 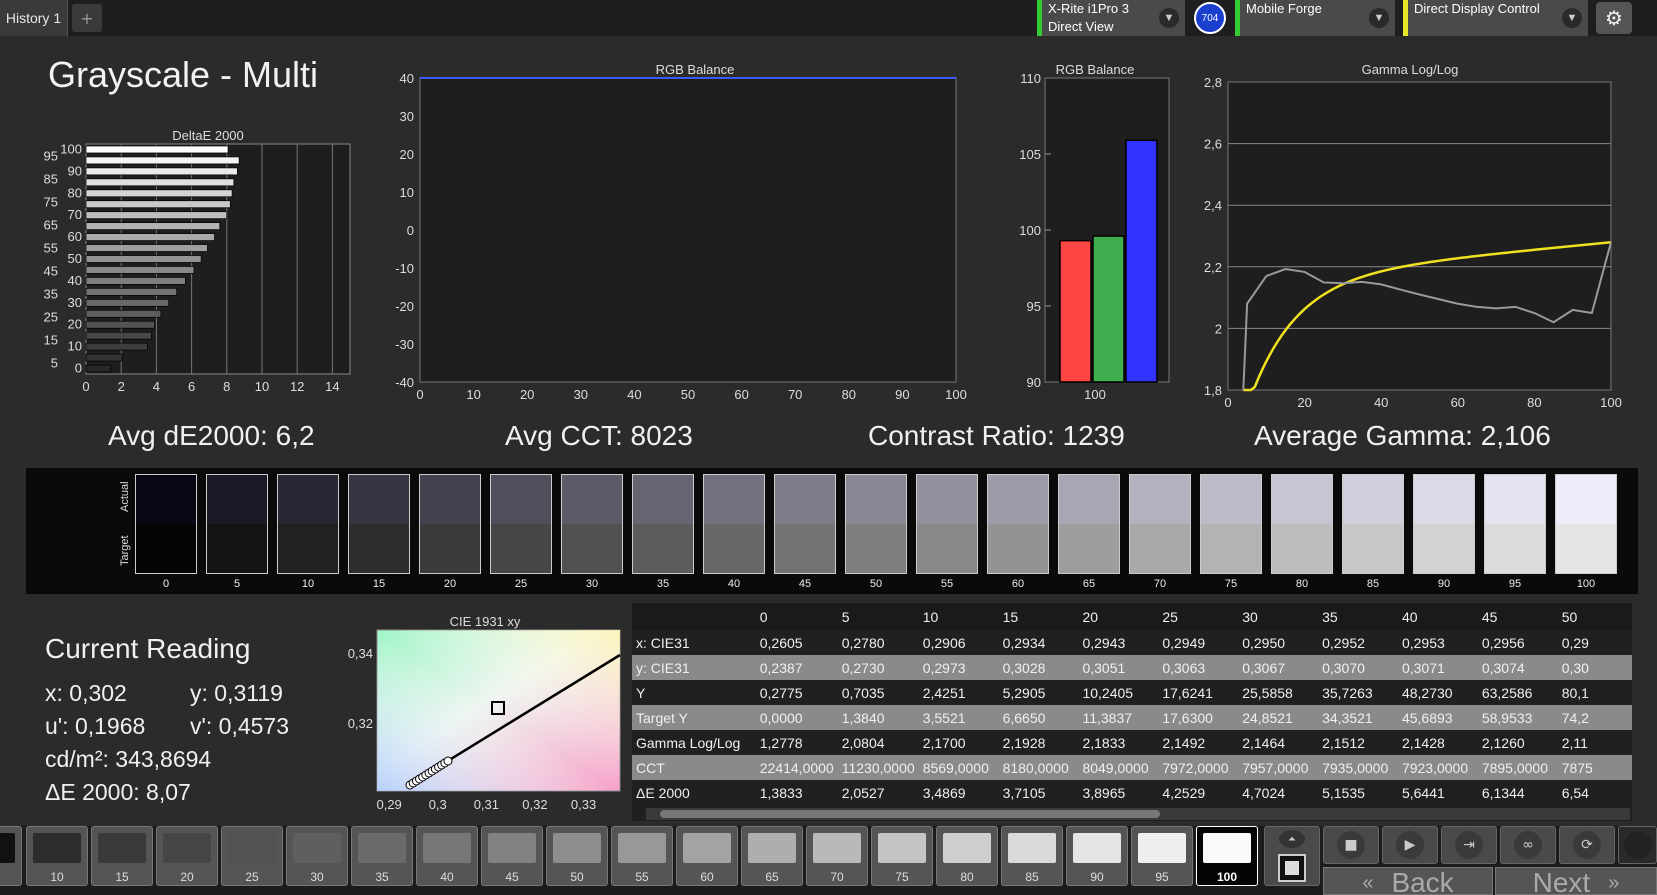 I want to click on table-cell: 0,2906, so click(x=944, y=642).